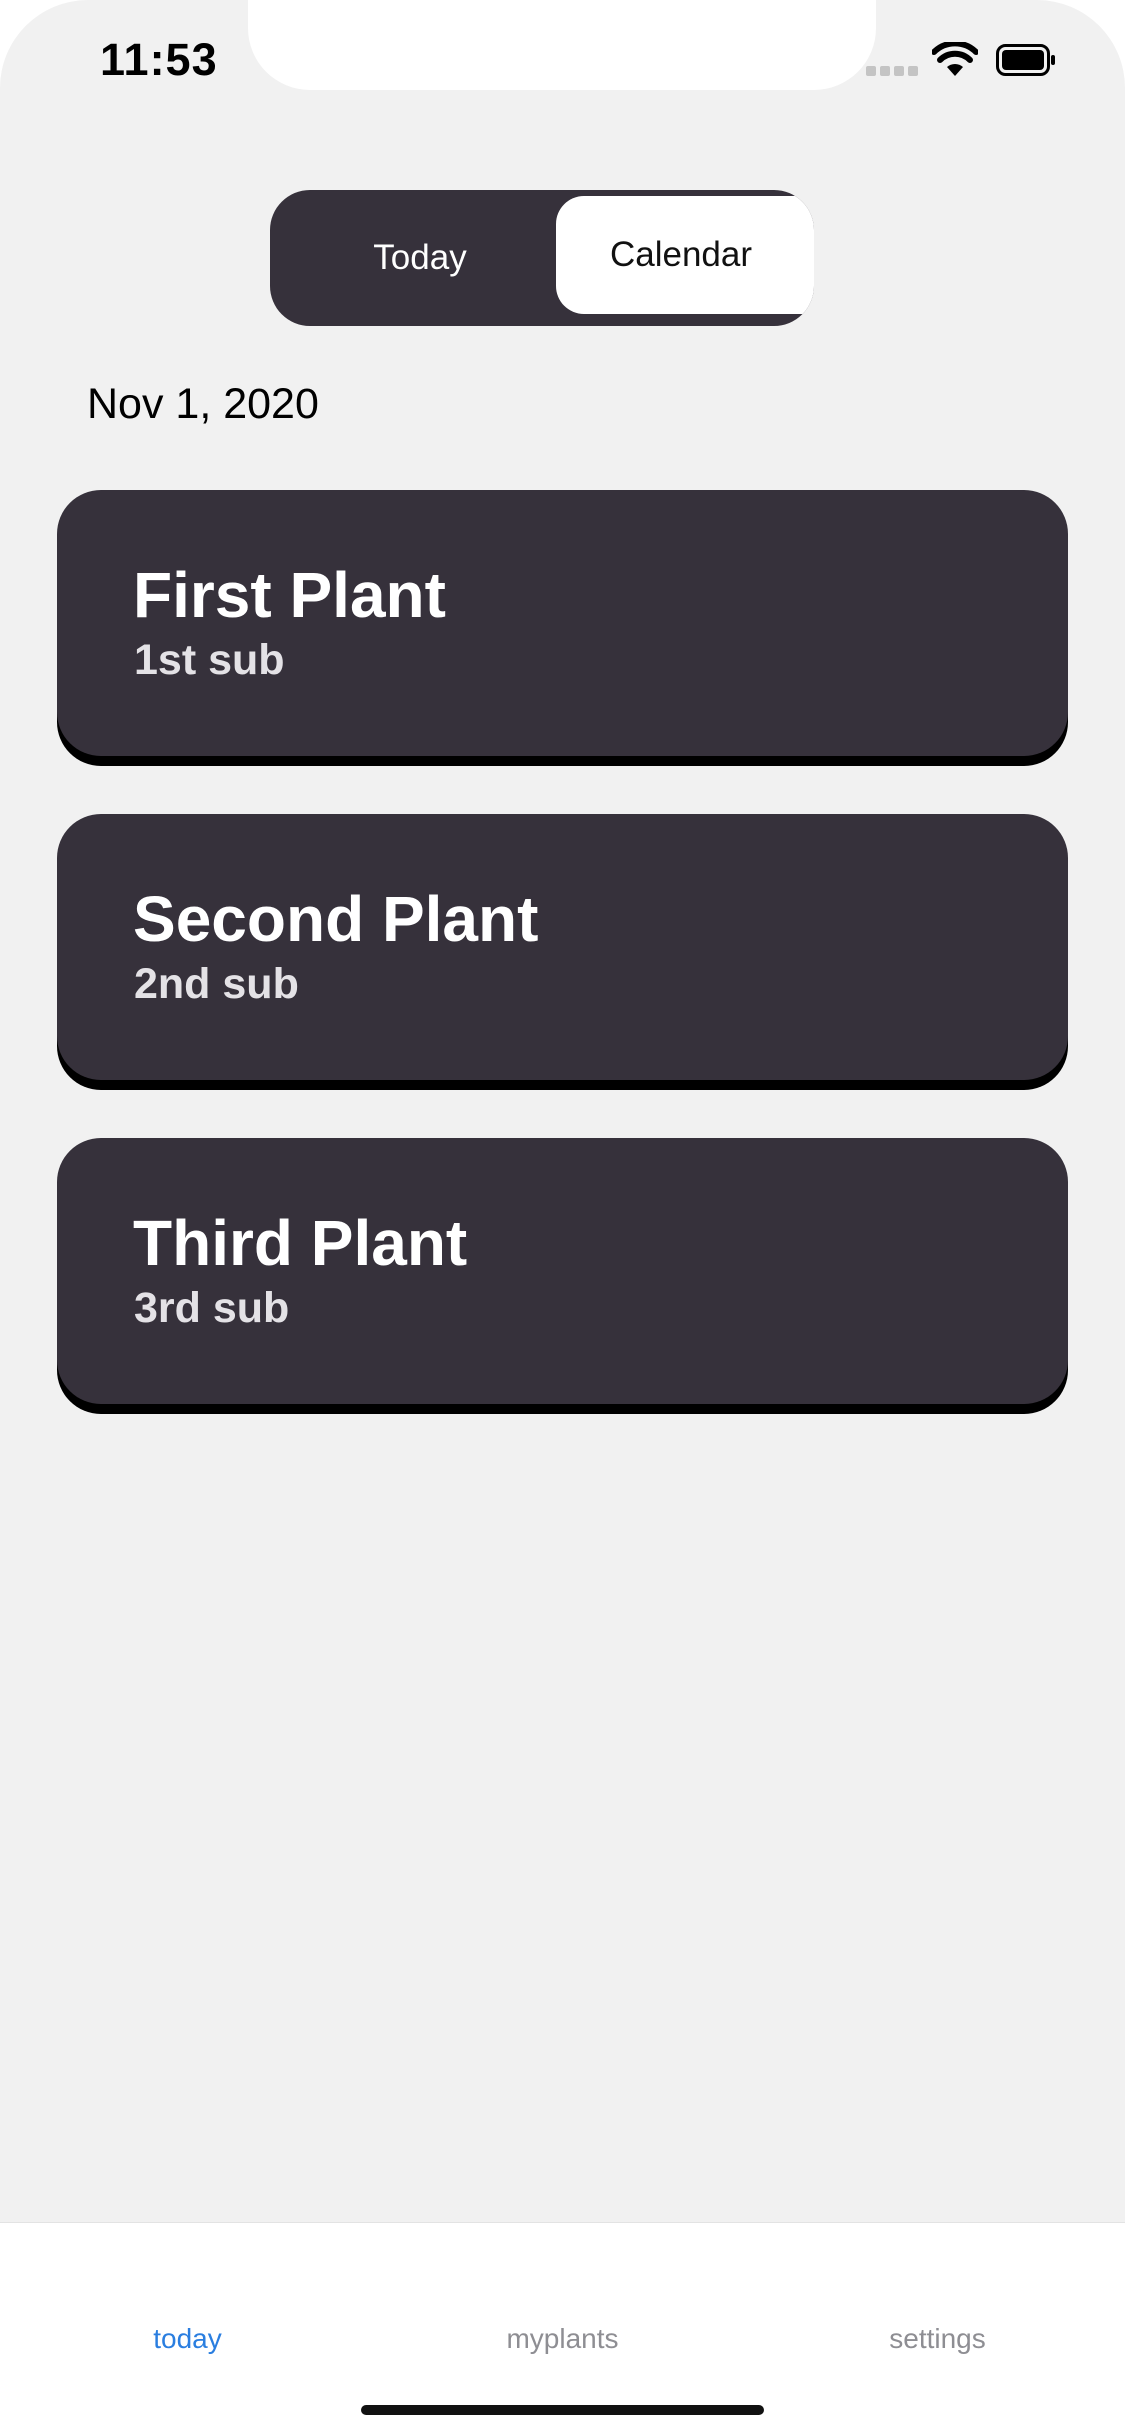 The width and height of the screenshot is (1125, 2436). Describe the element at coordinates (216, 984) in the screenshot. I see `plant-subtitle: 2nd sub` at that location.